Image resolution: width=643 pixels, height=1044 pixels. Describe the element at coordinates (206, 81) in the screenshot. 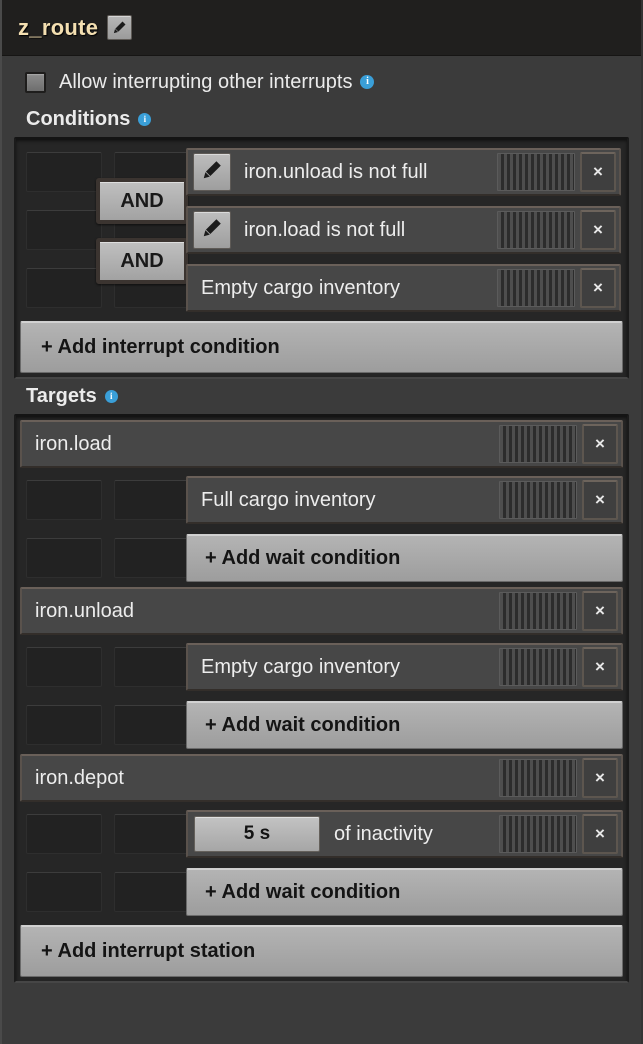

I see `allow-interrupting-label: Allow interrupting other interrupts` at that location.